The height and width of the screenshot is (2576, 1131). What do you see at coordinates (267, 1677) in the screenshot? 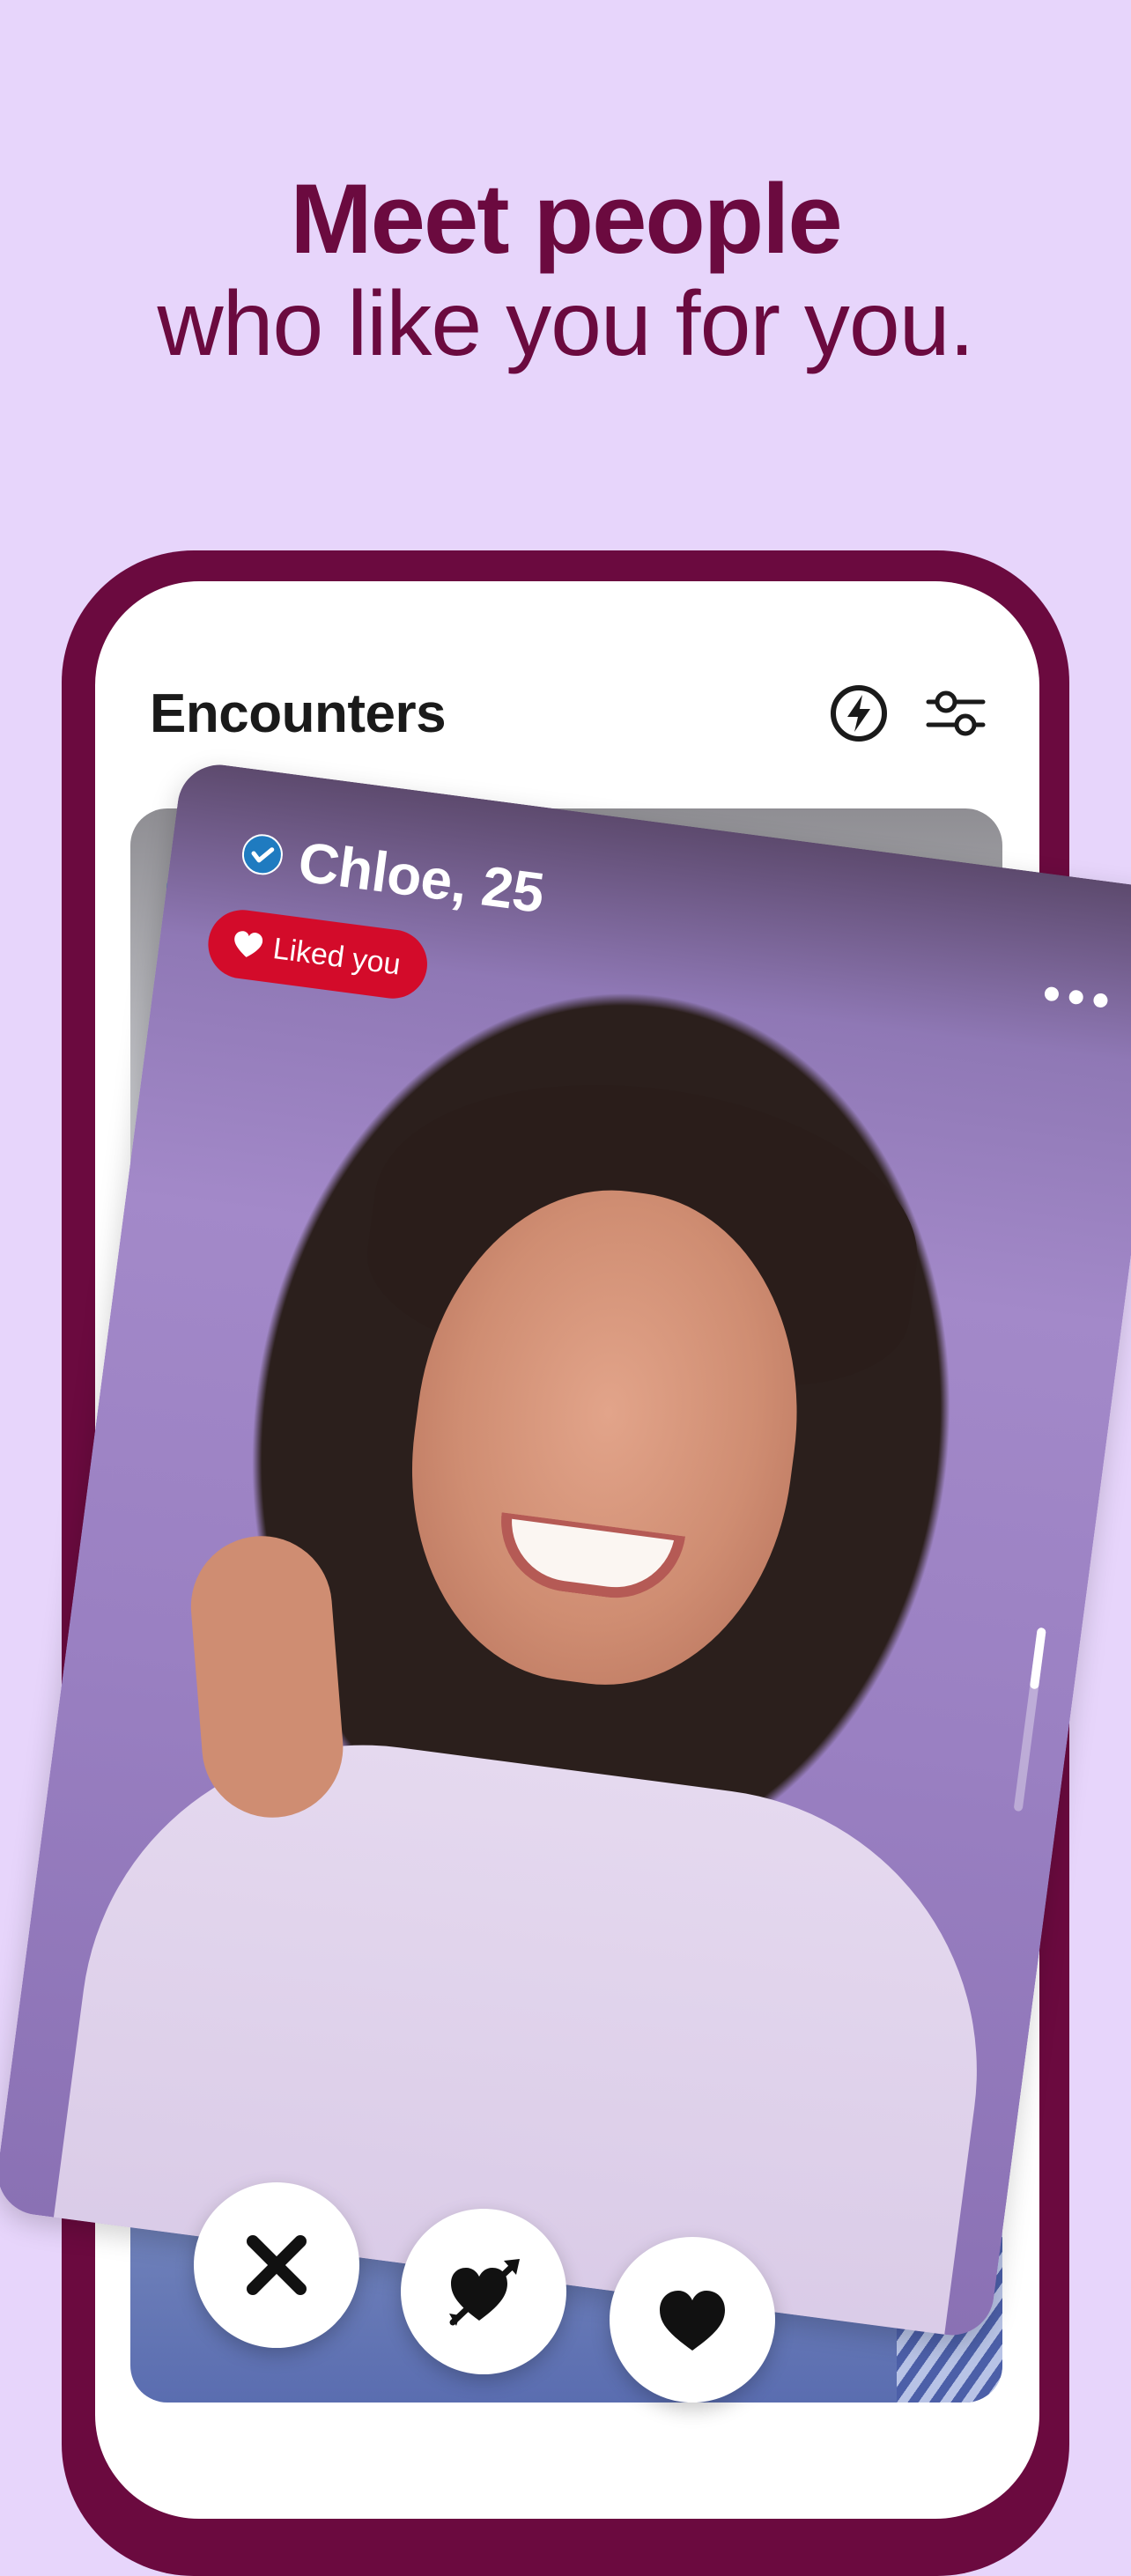
I see `photo-hand` at bounding box center [267, 1677].